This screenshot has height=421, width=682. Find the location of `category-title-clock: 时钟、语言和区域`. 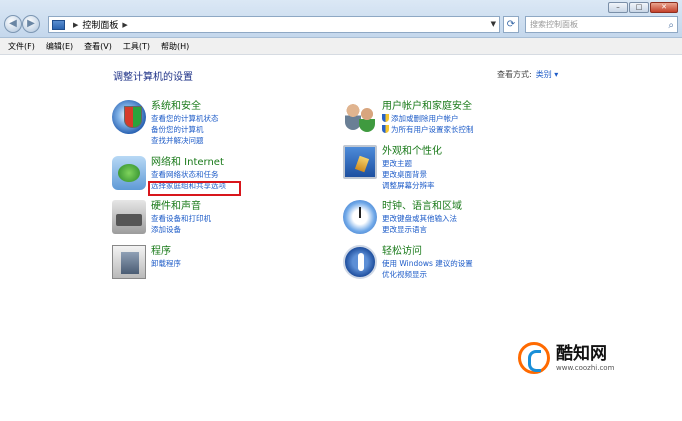

category-title-clock: 时钟、语言和区域 is located at coordinates (422, 206).